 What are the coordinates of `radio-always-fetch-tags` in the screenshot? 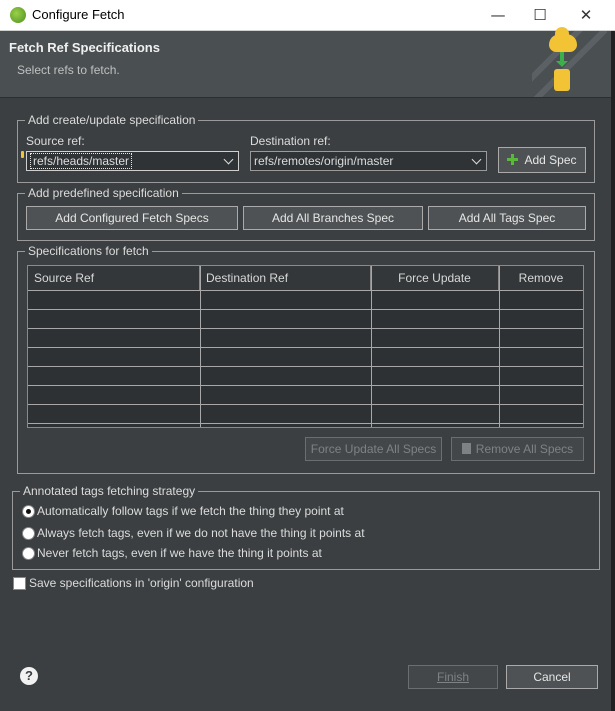 It's located at (28, 533).